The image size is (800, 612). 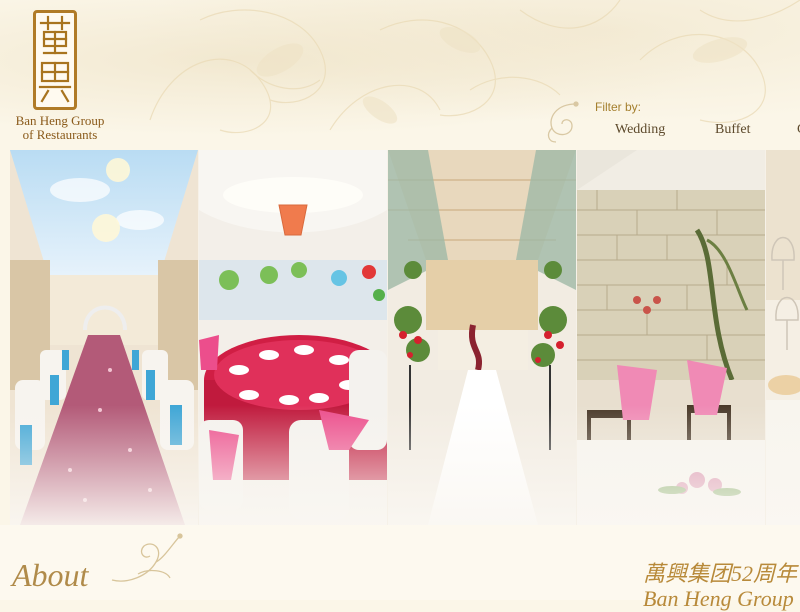 I want to click on gallery-photo-aisle, so click(x=482, y=337).